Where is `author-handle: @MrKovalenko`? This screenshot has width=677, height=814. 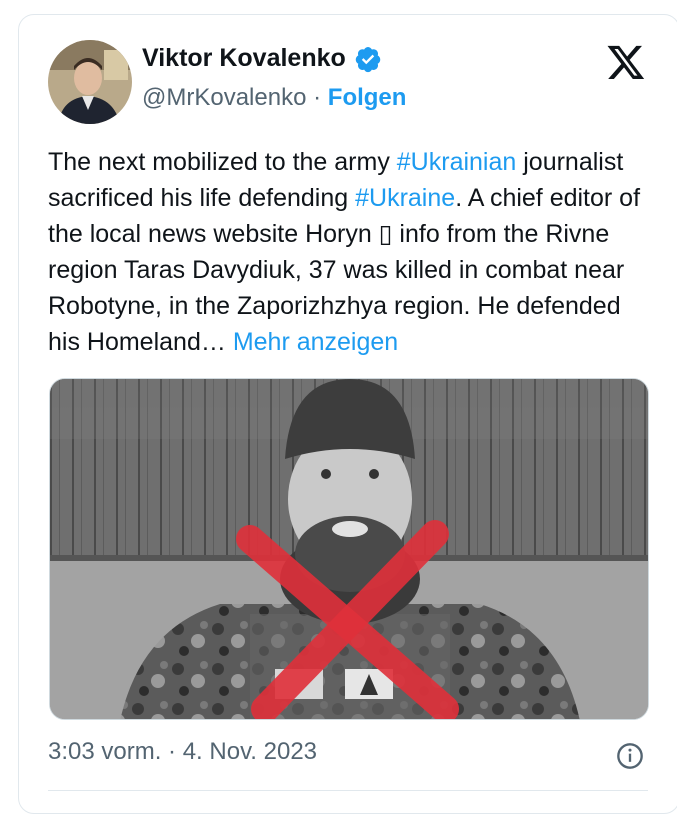
author-handle: @MrKovalenko is located at coordinates (224, 97).